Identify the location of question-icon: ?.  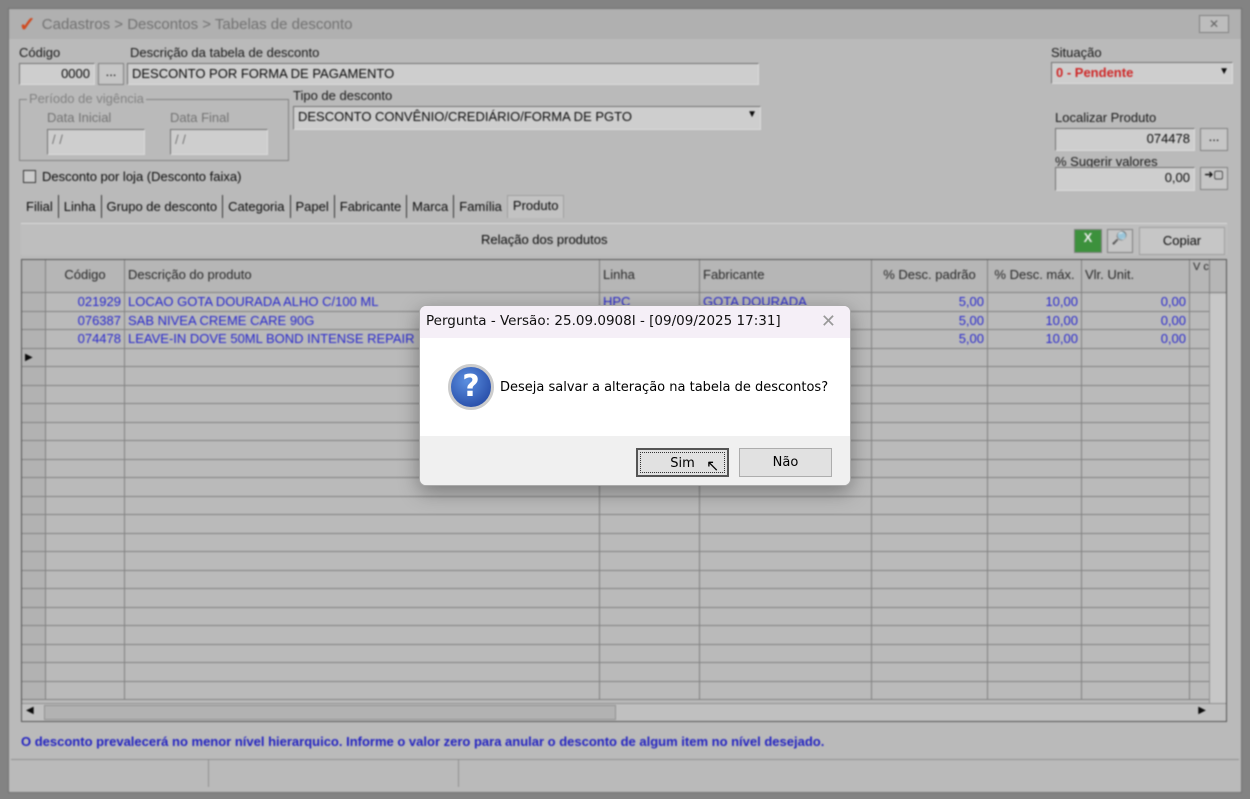
(471, 387).